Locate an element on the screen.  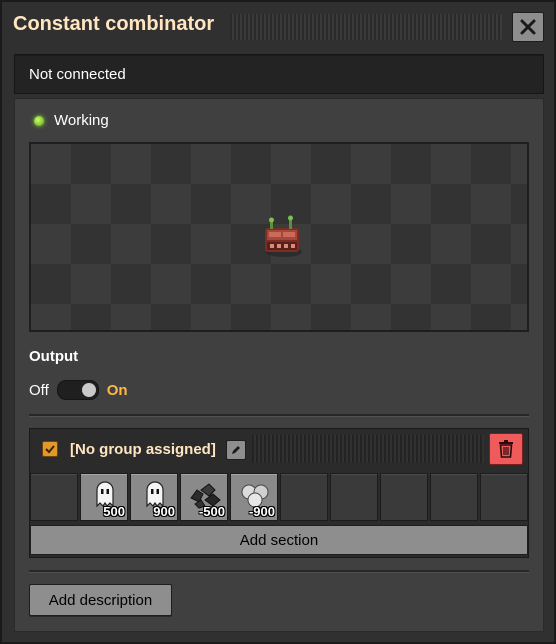
delete-section-button is located at coordinates (506, 449).